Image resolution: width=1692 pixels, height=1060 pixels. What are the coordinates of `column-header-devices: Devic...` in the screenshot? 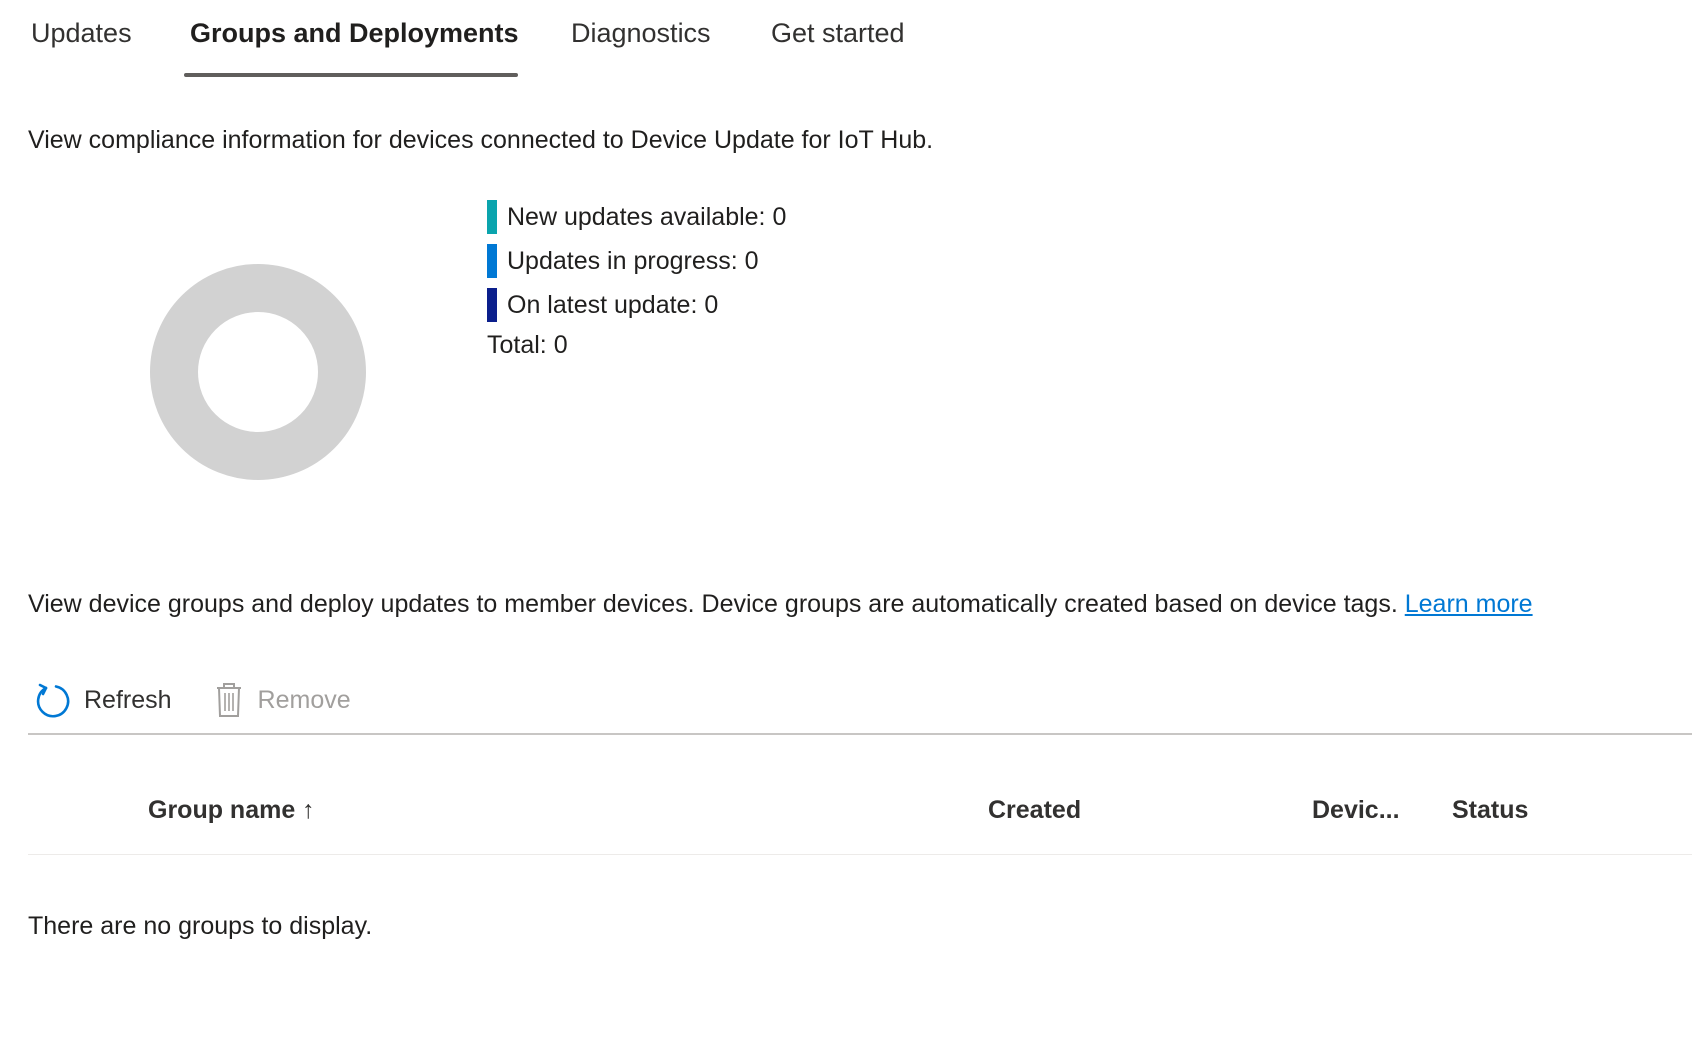 It's located at (1356, 810).